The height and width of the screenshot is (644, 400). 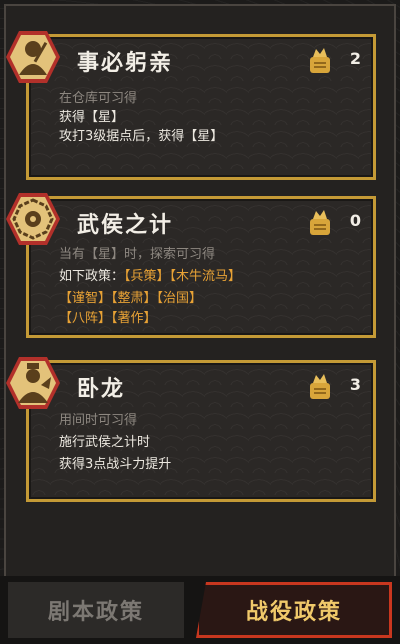 I want to click on policy-tag: 【八阵】, so click(x=85, y=318).